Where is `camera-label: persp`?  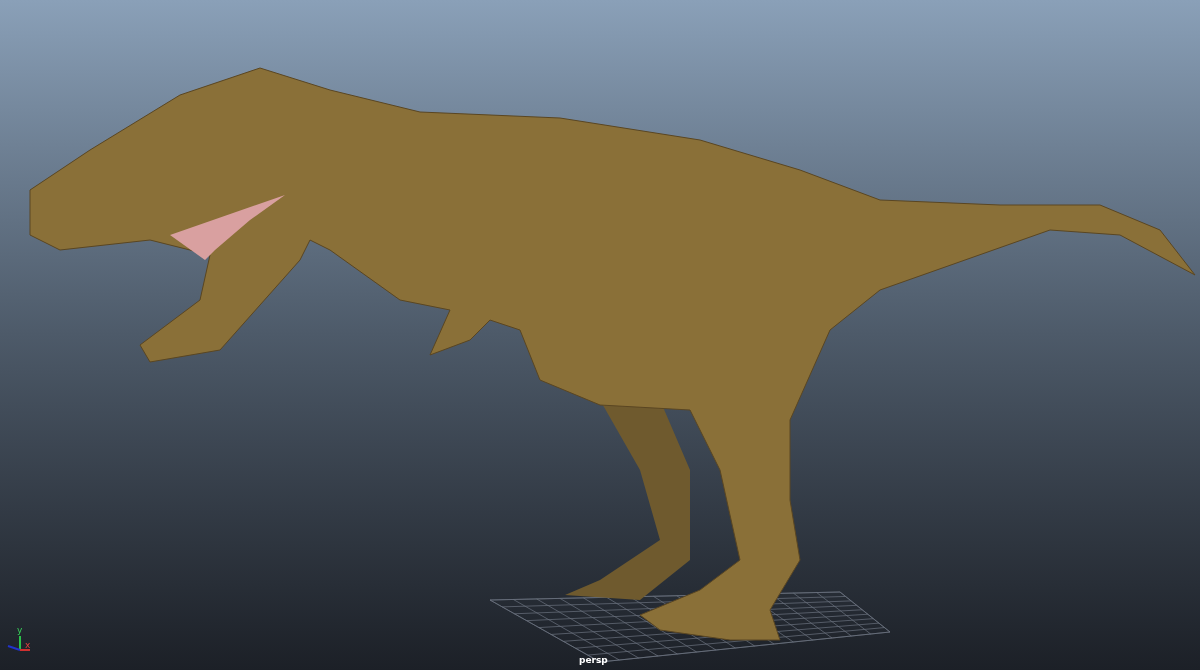 camera-label: persp is located at coordinates (593, 660).